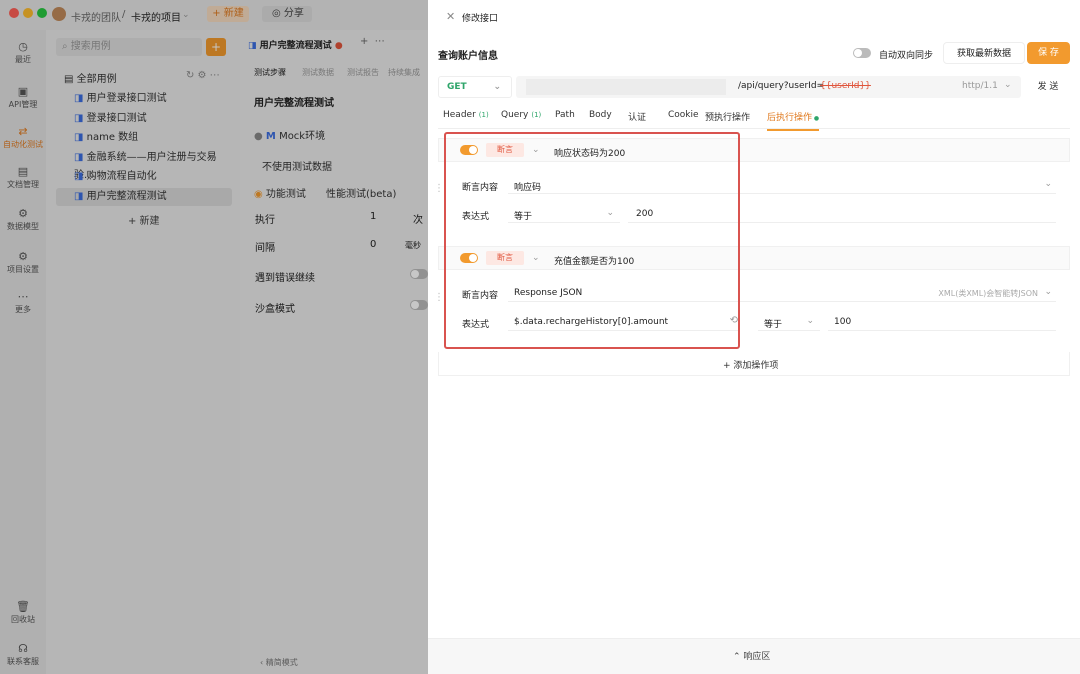 Image resolution: width=1080 pixels, height=674 pixels. Describe the element at coordinates (906, 56) in the screenshot. I see `sync-label: 自动双向同步` at that location.